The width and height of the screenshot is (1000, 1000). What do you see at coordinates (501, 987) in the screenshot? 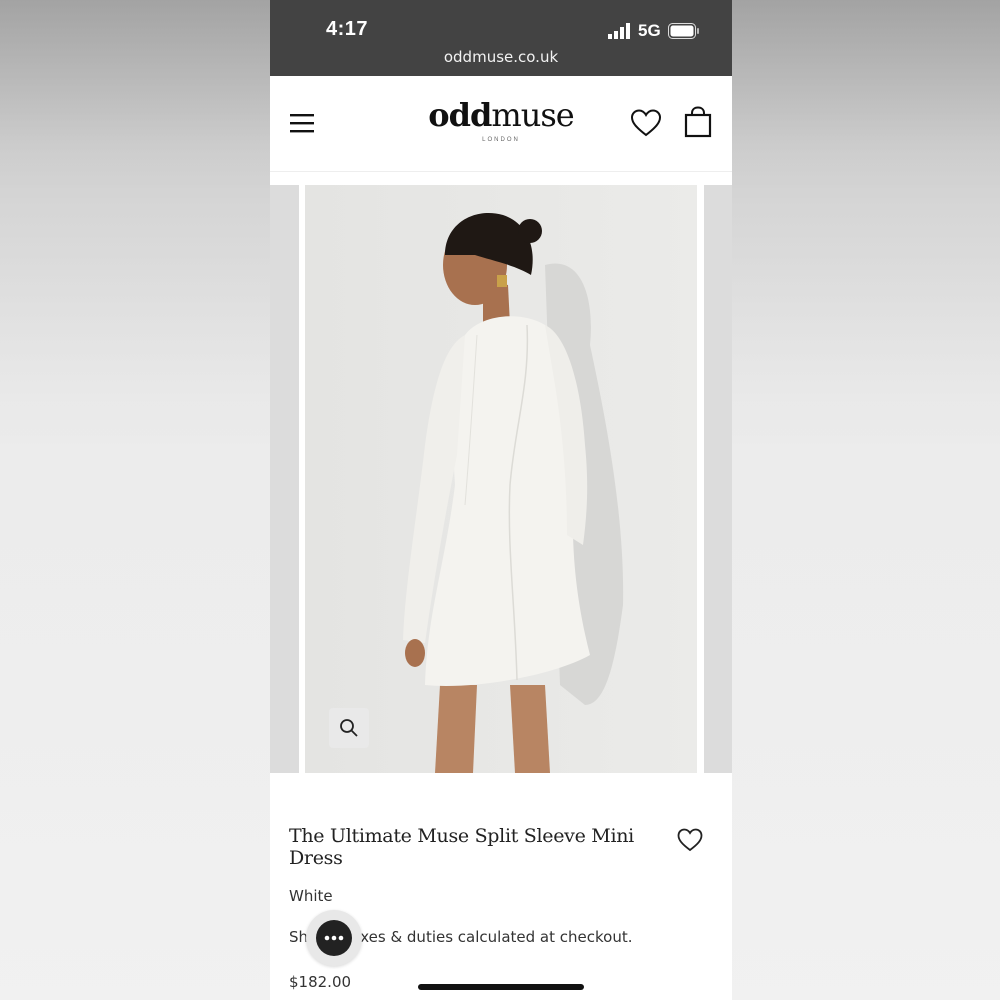
I see `home-indicator` at bounding box center [501, 987].